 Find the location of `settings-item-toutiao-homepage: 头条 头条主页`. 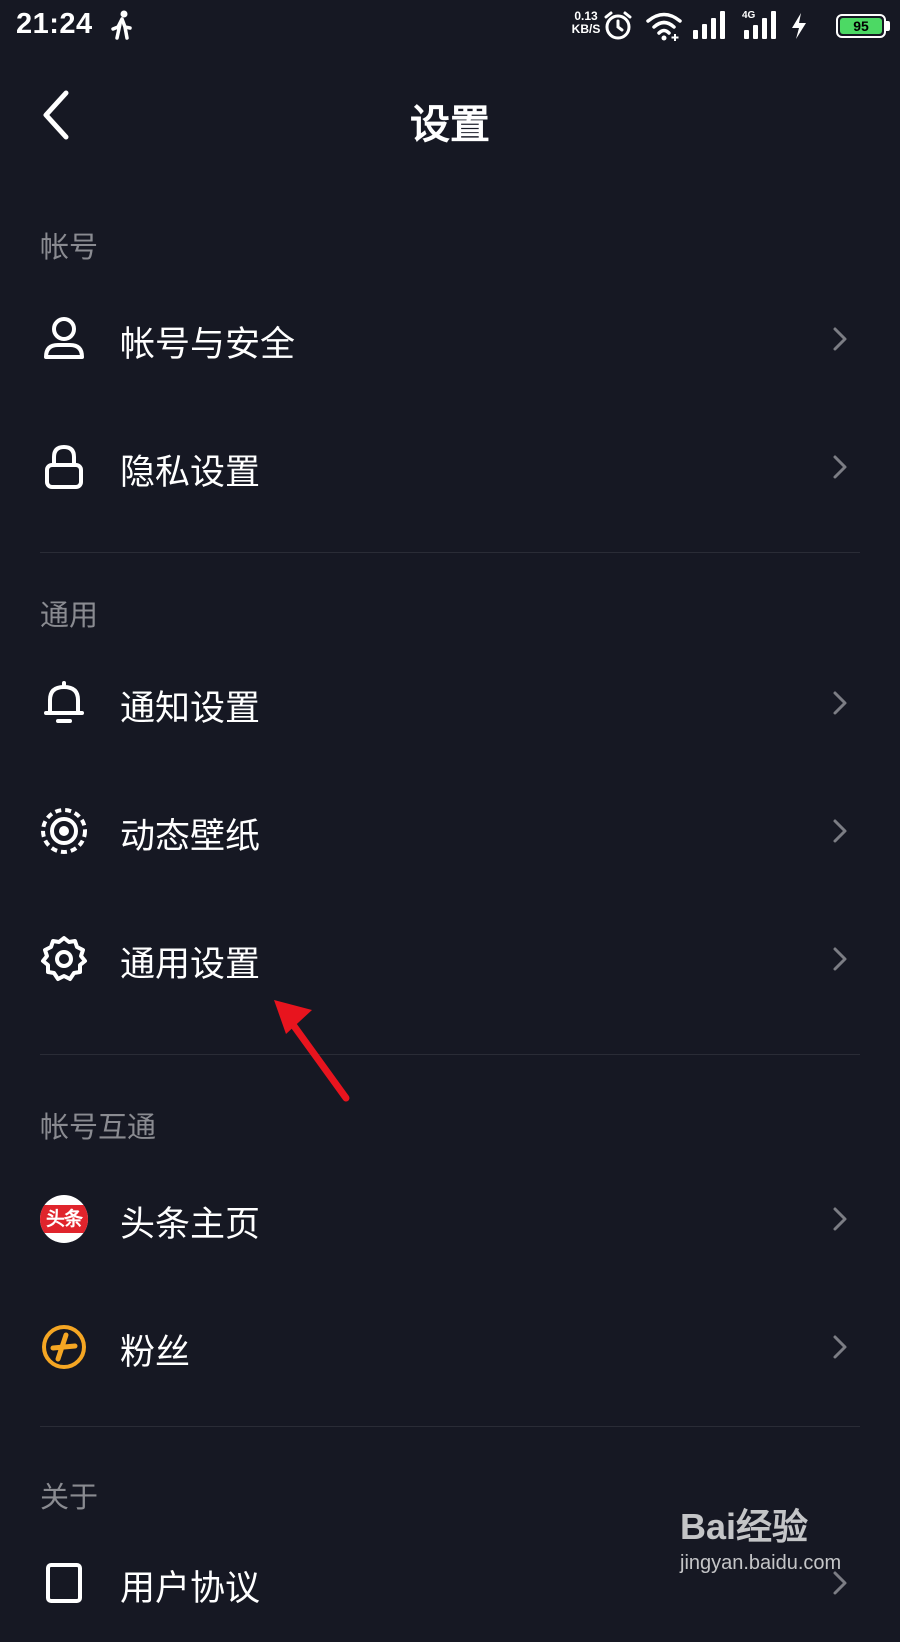

settings-item-toutiao-homepage: 头条 头条主页 is located at coordinates (450, 1218).